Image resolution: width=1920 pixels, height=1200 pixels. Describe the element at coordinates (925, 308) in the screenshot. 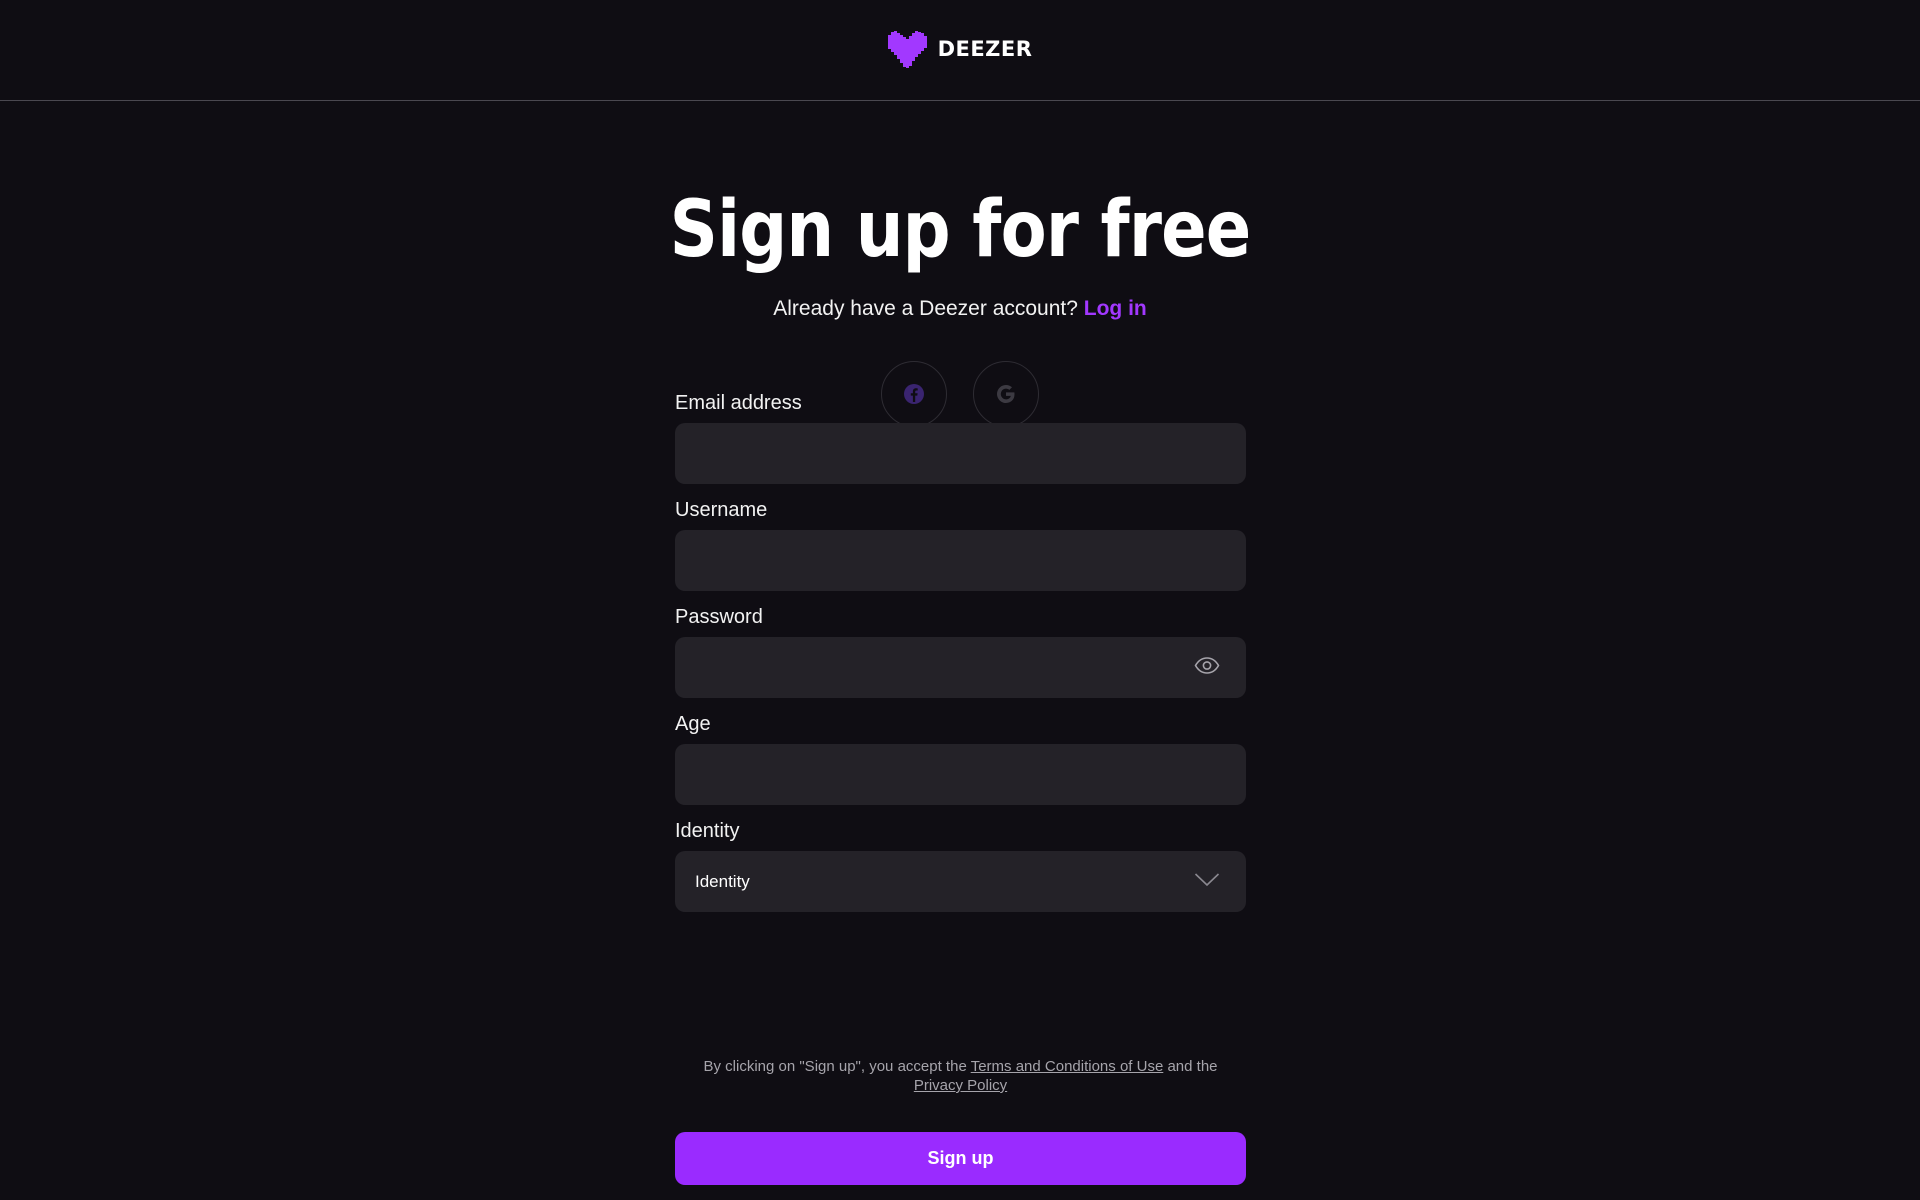

I see `login-prompt: Already have a Deezer account?` at that location.